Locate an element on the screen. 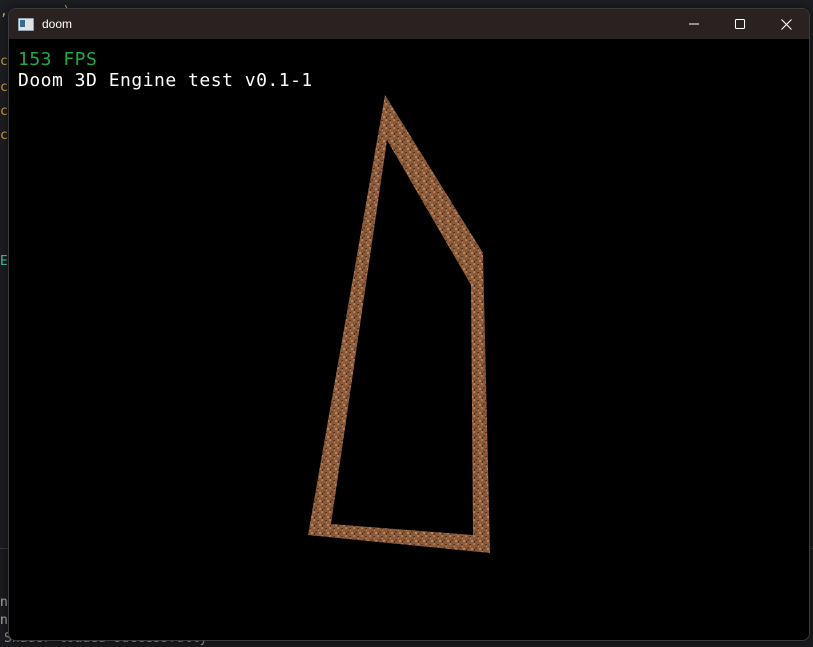 This screenshot has height=647, width=813. maximize-button is located at coordinates (740, 24).